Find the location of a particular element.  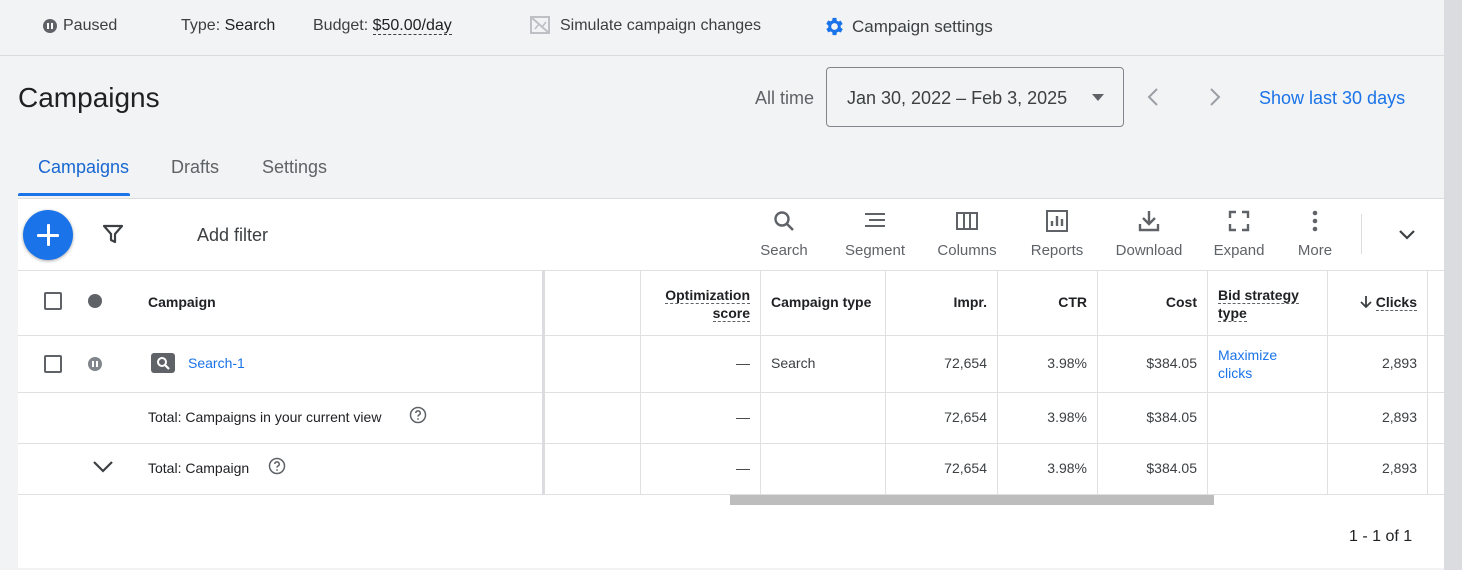

expand-icon is located at coordinates (1239, 221).